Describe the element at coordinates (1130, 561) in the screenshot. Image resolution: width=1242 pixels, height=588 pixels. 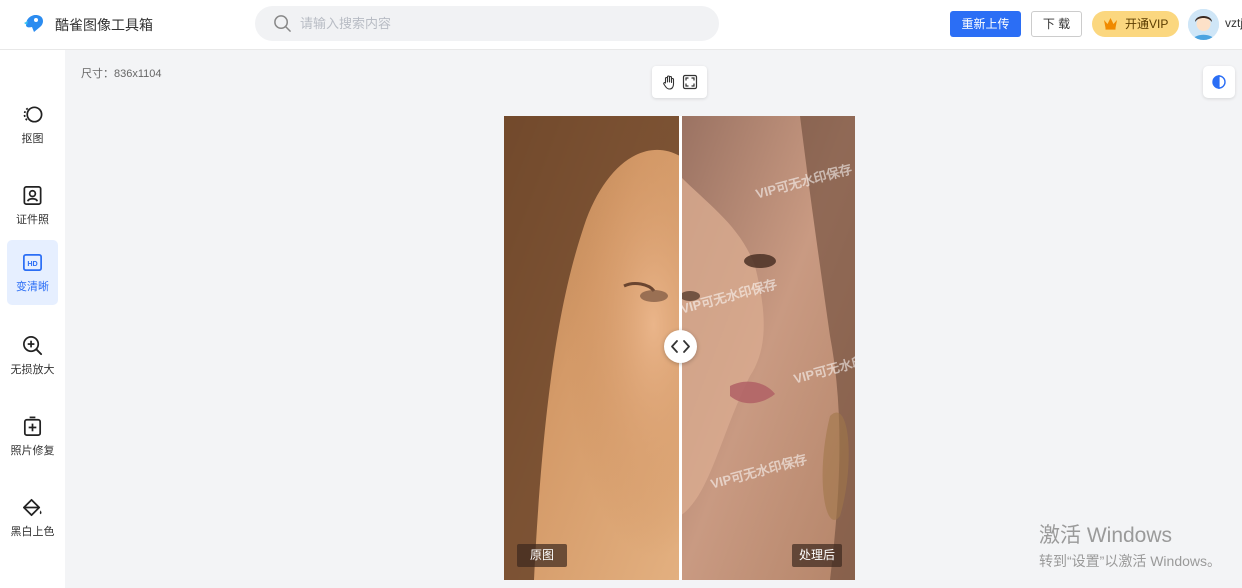
I see `activation-subtitle: 转到“设置”以激活 Windows。` at that location.